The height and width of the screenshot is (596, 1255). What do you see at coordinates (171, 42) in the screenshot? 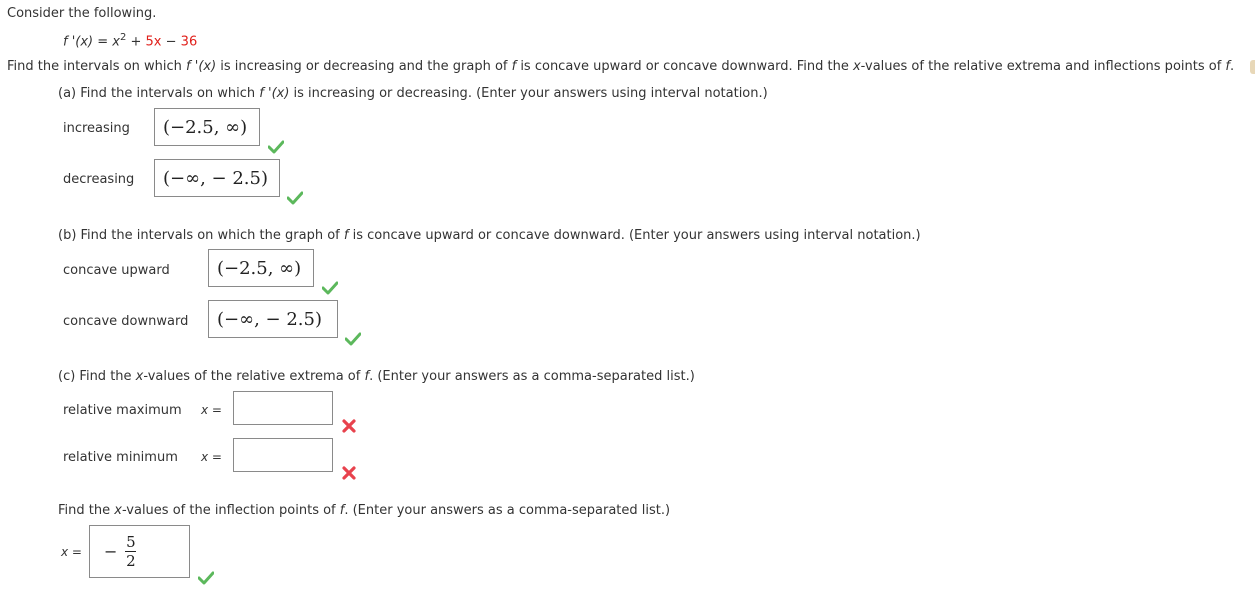
I see `function-minus: −` at bounding box center [171, 42].